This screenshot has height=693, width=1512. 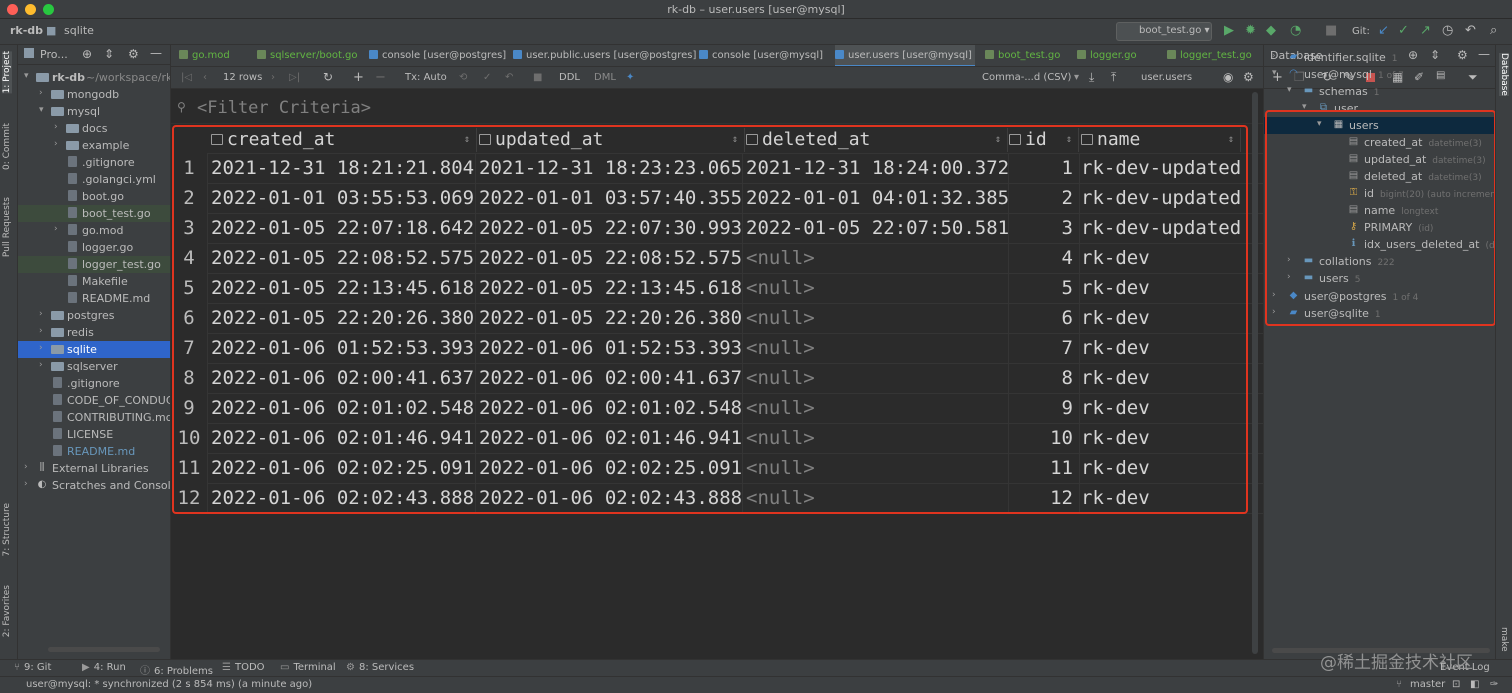 What do you see at coordinates (509, 77) in the screenshot?
I see `rollback-changes-icon: ↶` at bounding box center [509, 77].